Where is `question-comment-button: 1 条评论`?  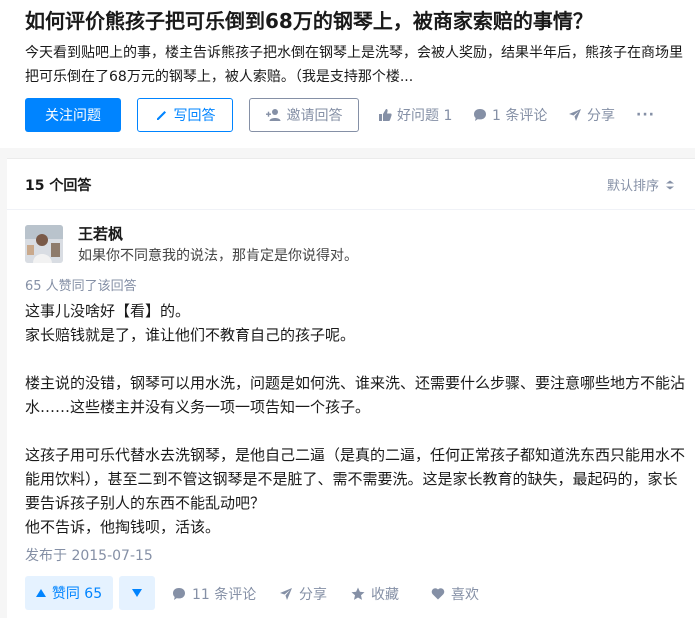
question-comment-button: 1 条评论 is located at coordinates (510, 115).